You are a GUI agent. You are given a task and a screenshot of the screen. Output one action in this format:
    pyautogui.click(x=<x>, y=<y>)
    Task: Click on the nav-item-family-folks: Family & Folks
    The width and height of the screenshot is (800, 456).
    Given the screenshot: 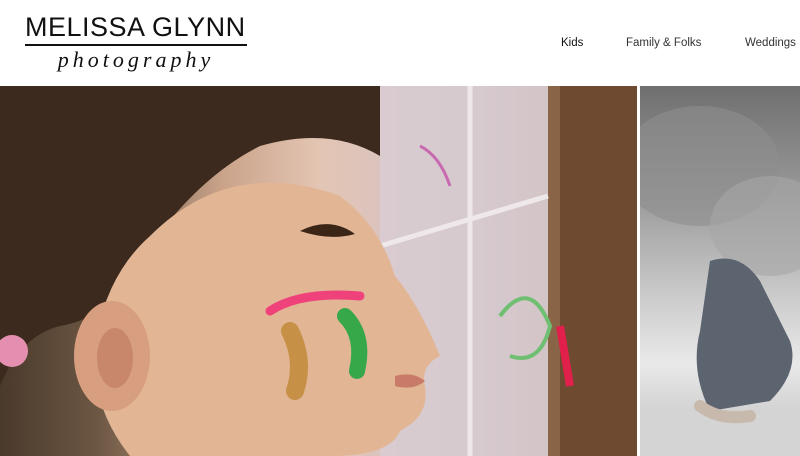 What is the action you would take?
    pyautogui.click(x=663, y=43)
    